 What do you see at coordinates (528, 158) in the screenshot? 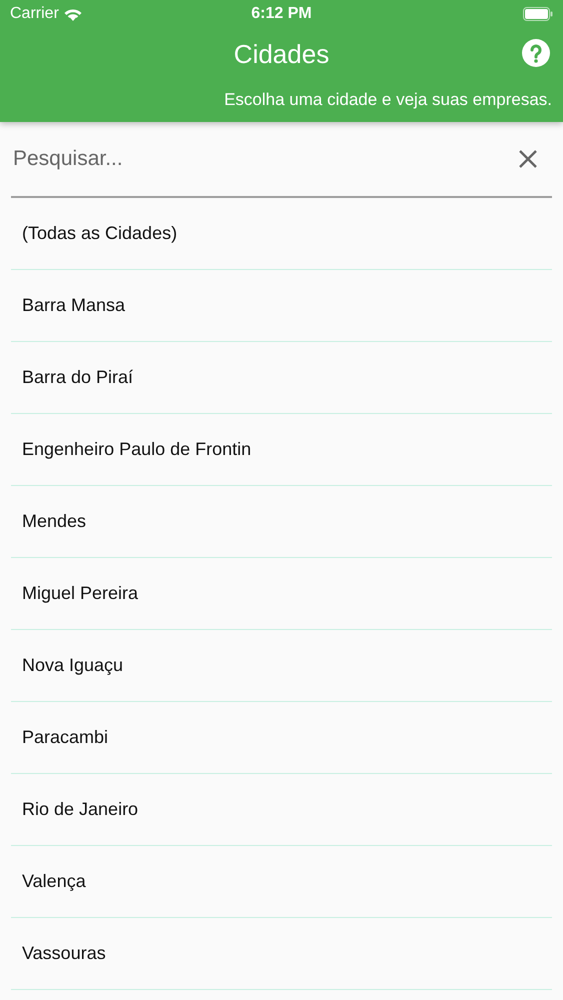
I see `close-icon` at bounding box center [528, 158].